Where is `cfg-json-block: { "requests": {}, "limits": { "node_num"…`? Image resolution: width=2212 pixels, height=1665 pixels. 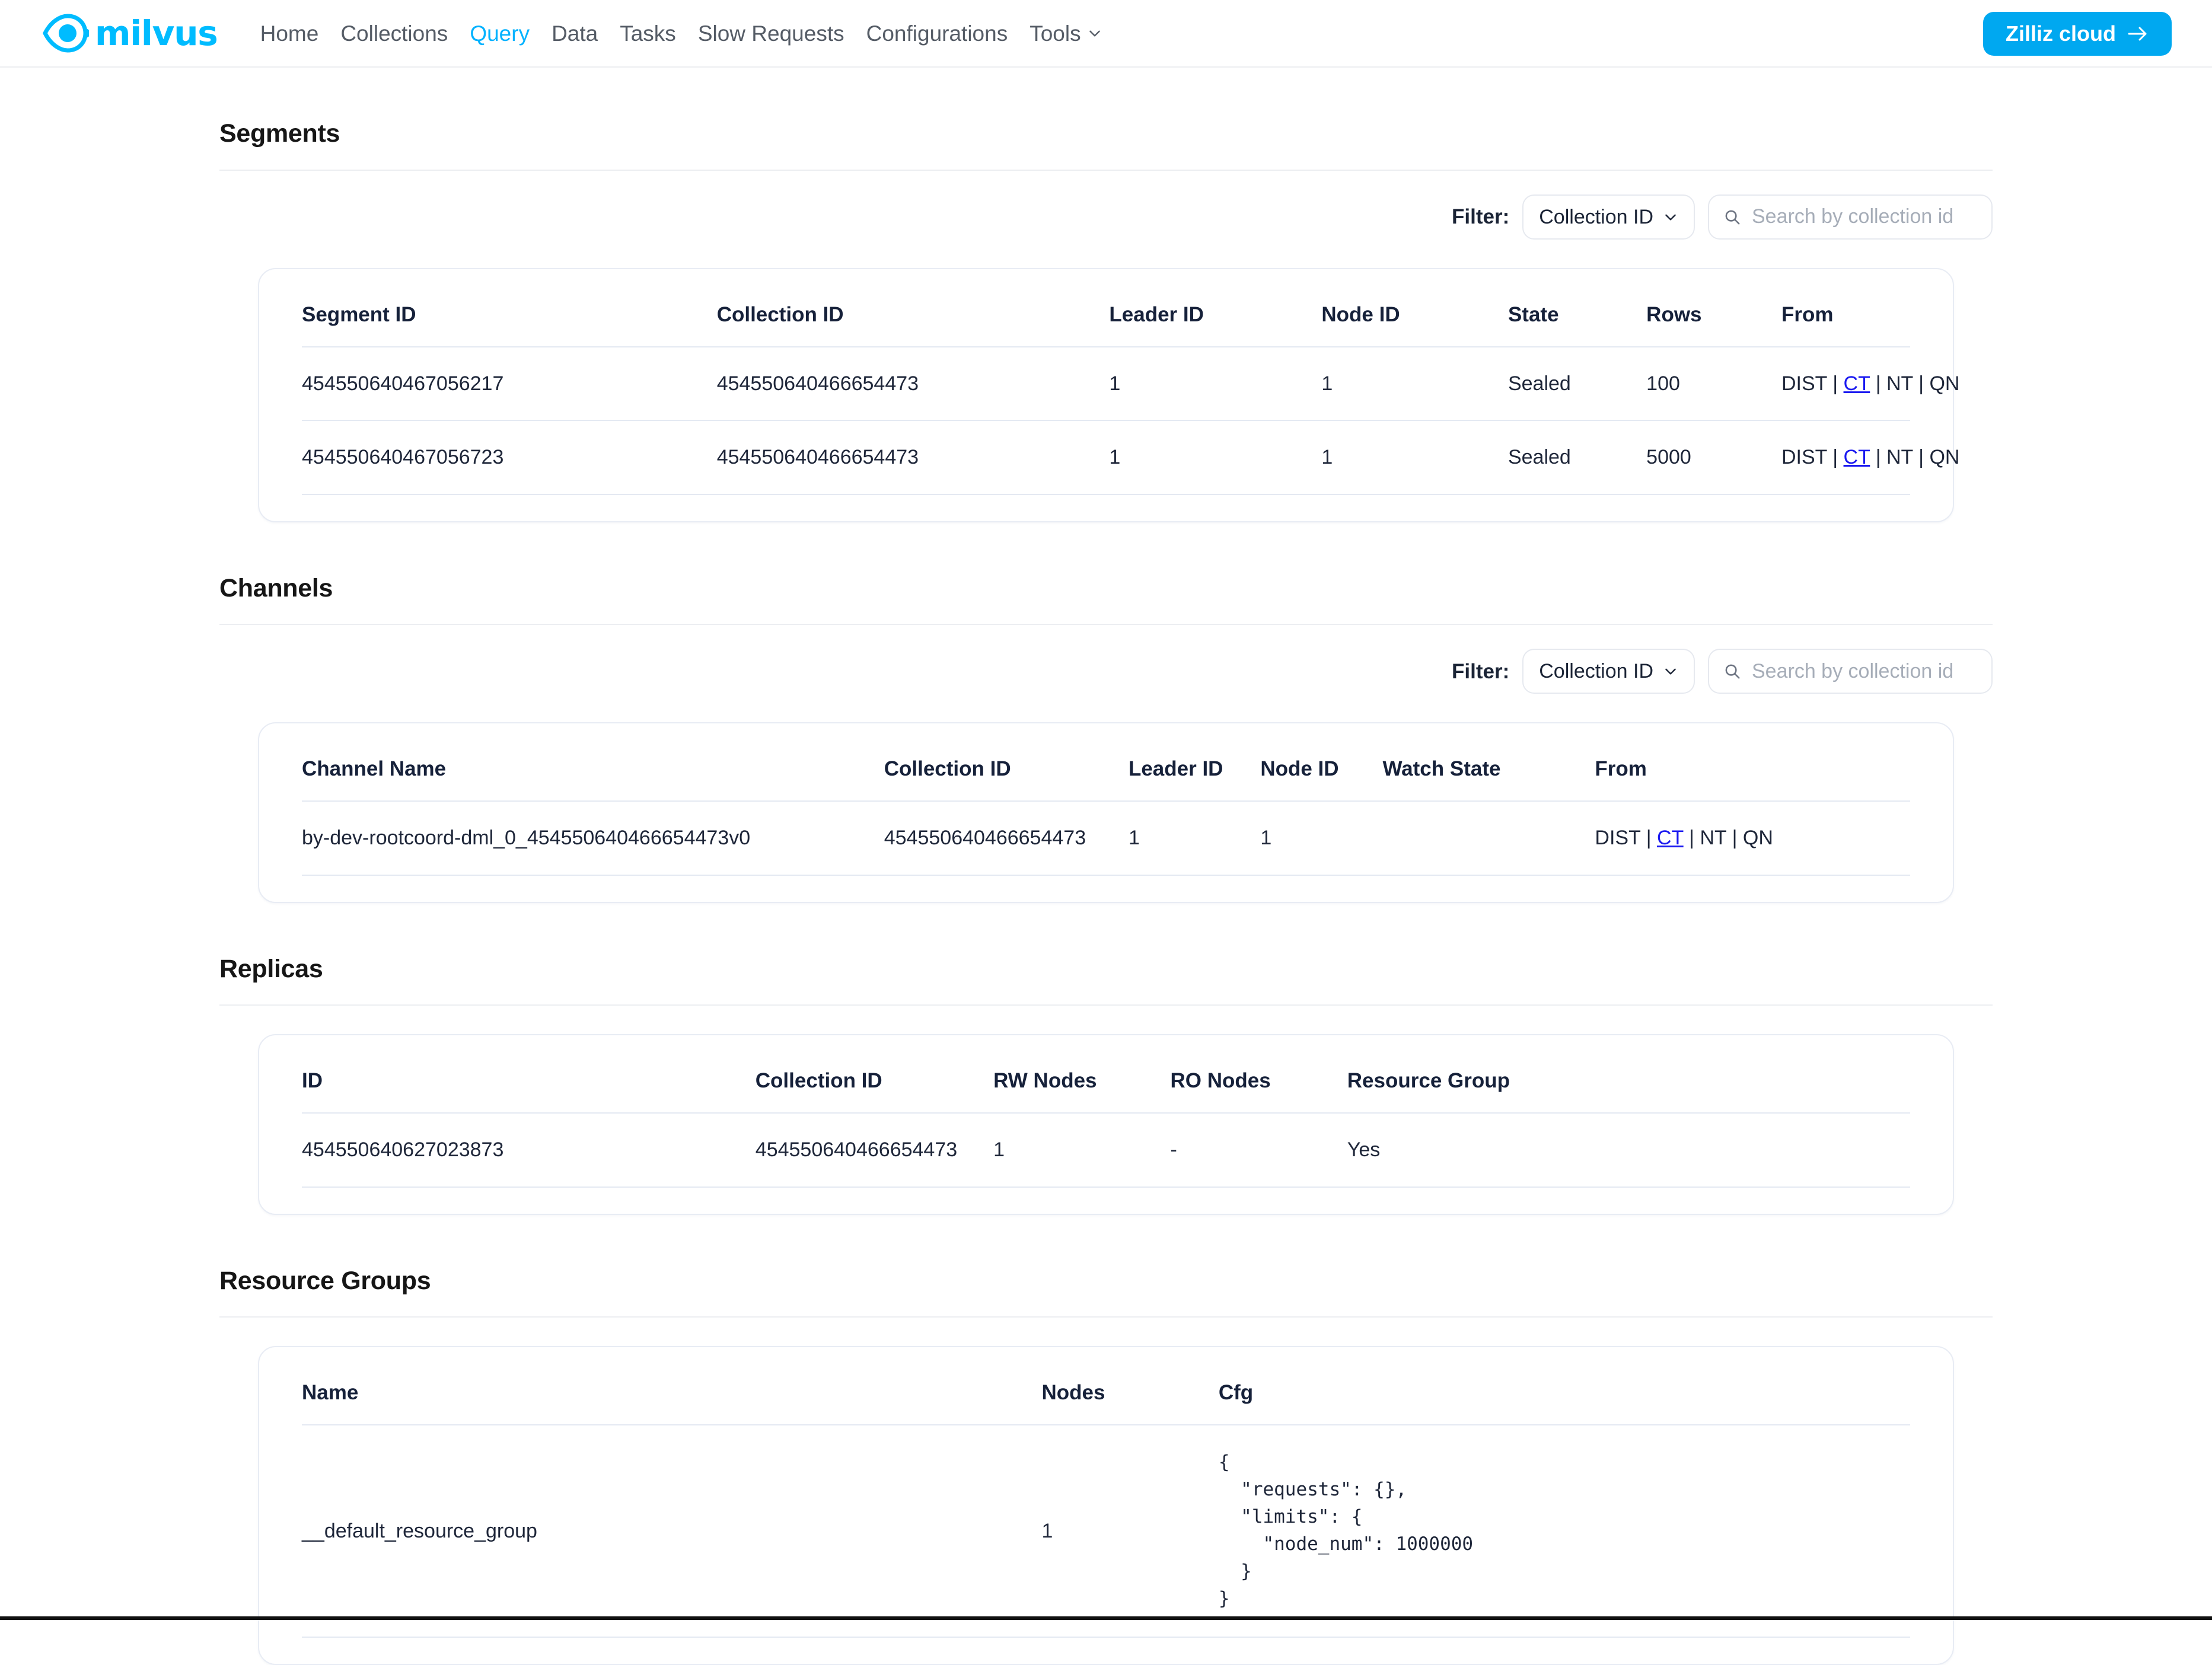
cfg-json-block: { "requests": {}, "limits": { "node_num"… is located at coordinates (1565, 1531).